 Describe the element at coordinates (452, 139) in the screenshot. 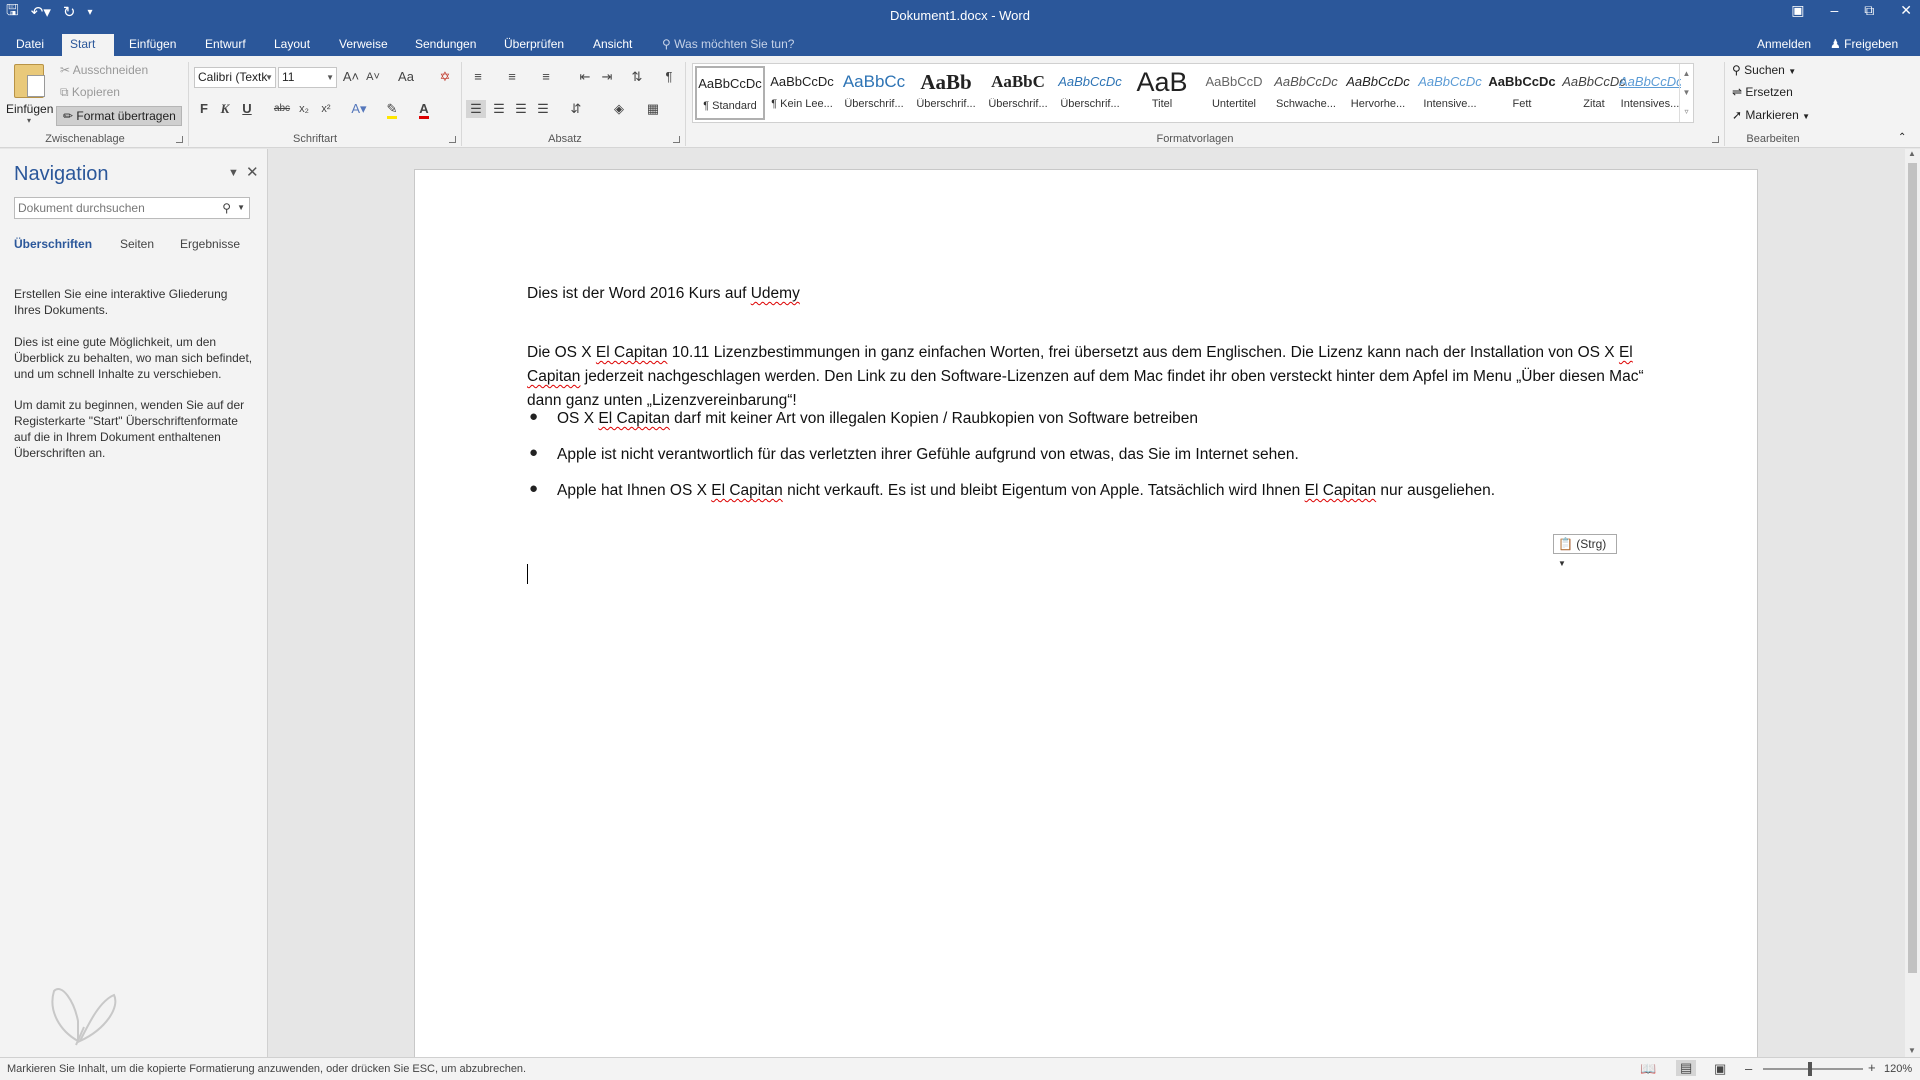

I see `font-launcher-icon` at that location.